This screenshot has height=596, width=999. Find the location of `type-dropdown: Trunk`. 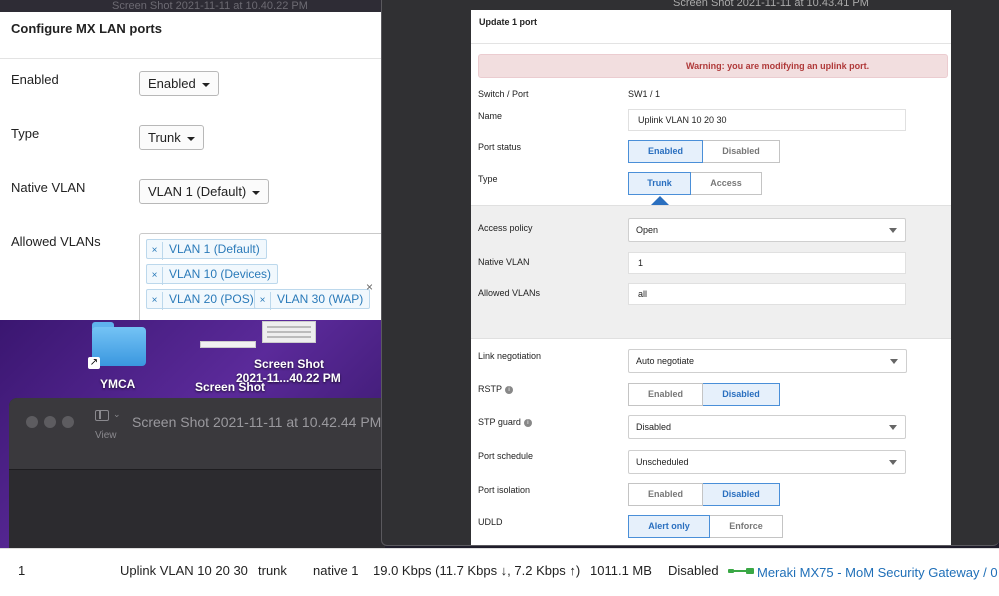

type-dropdown: Trunk is located at coordinates (171, 137).